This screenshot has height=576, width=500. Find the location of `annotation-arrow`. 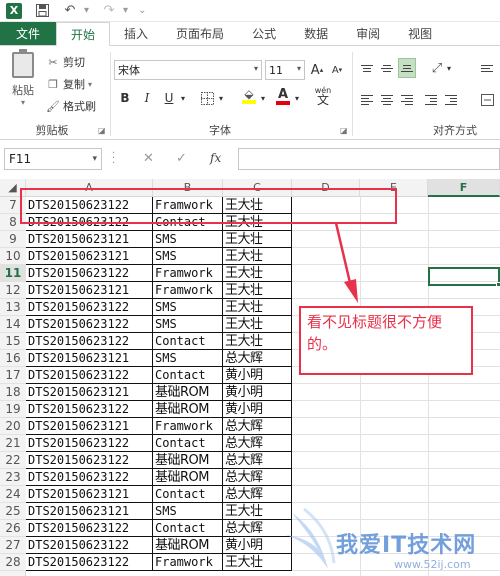

annotation-arrow is located at coordinates (346, 262).